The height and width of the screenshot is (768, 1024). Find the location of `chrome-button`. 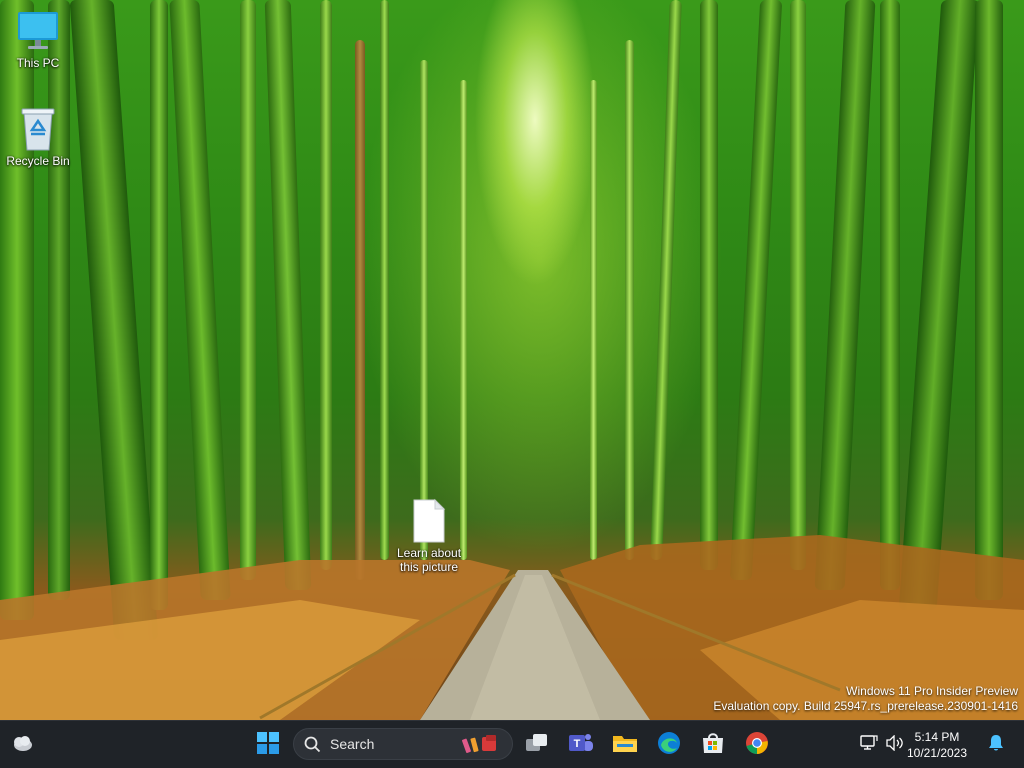

chrome-button is located at coordinates (757, 745).